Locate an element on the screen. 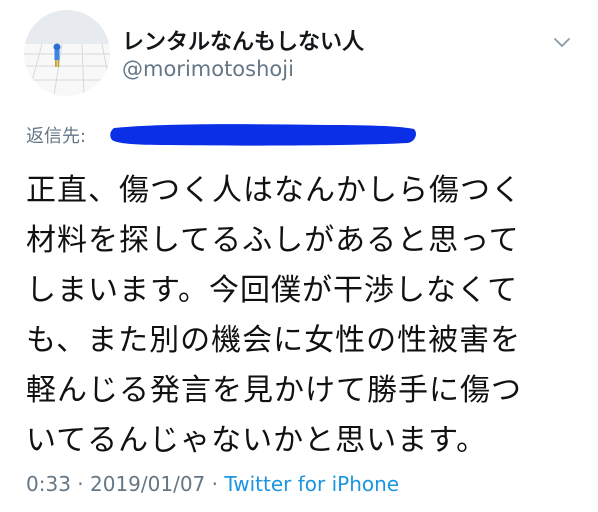 The height and width of the screenshot is (512, 598). tweet-line: 正直、傷つく人はなんかしら傷つく is located at coordinates (274, 190).